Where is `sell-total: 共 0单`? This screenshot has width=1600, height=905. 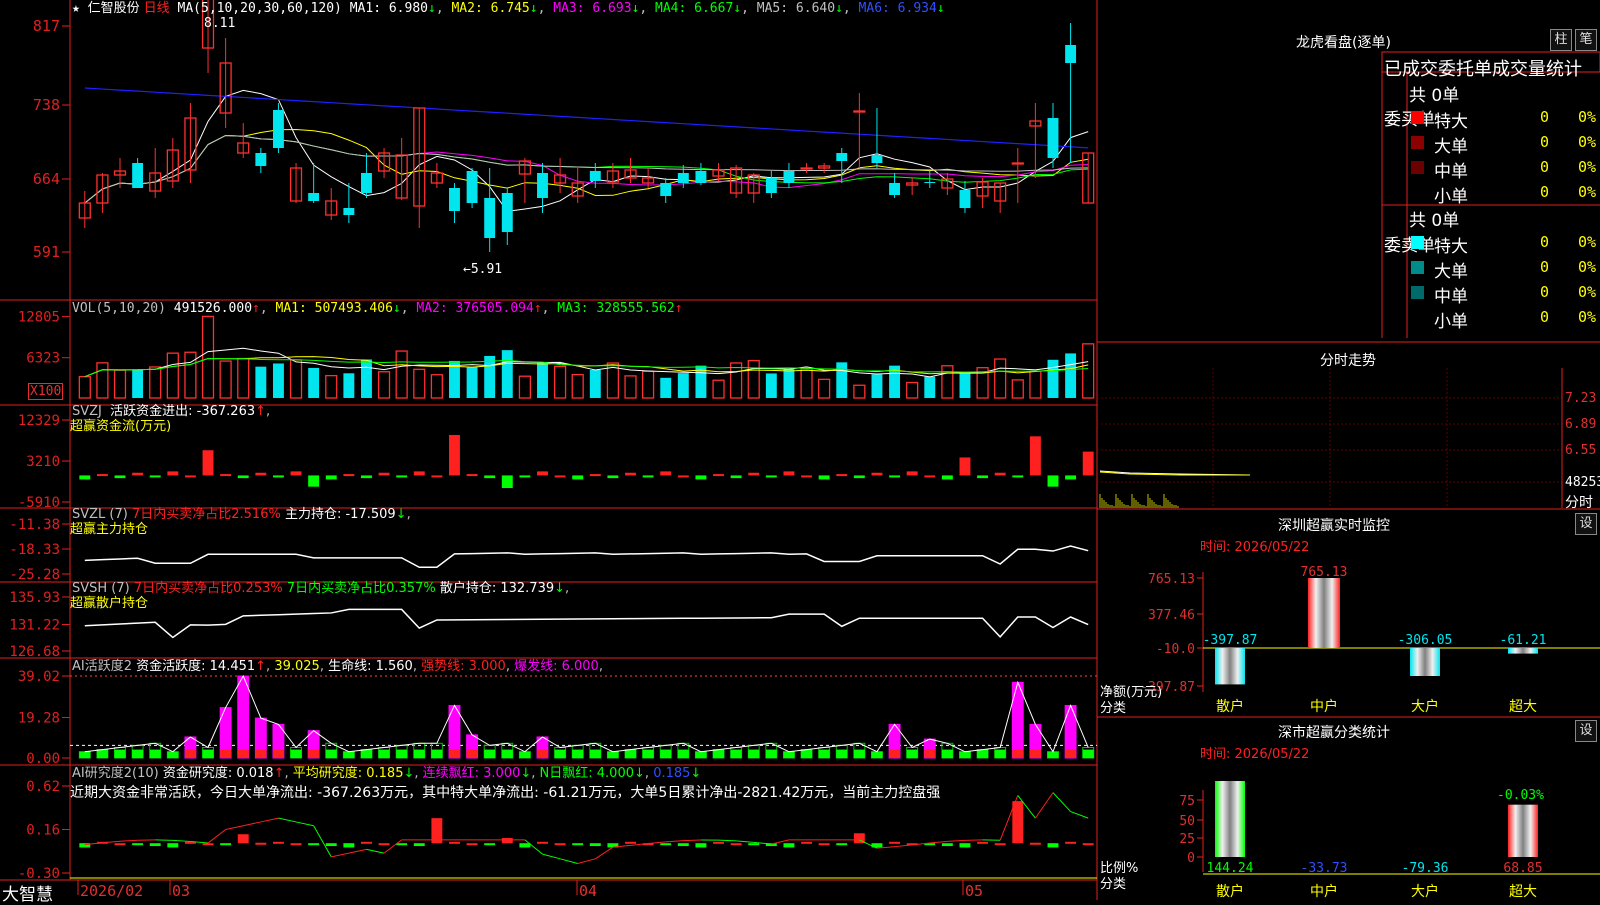
sell-total: 共 0单 is located at coordinates (1434, 218).